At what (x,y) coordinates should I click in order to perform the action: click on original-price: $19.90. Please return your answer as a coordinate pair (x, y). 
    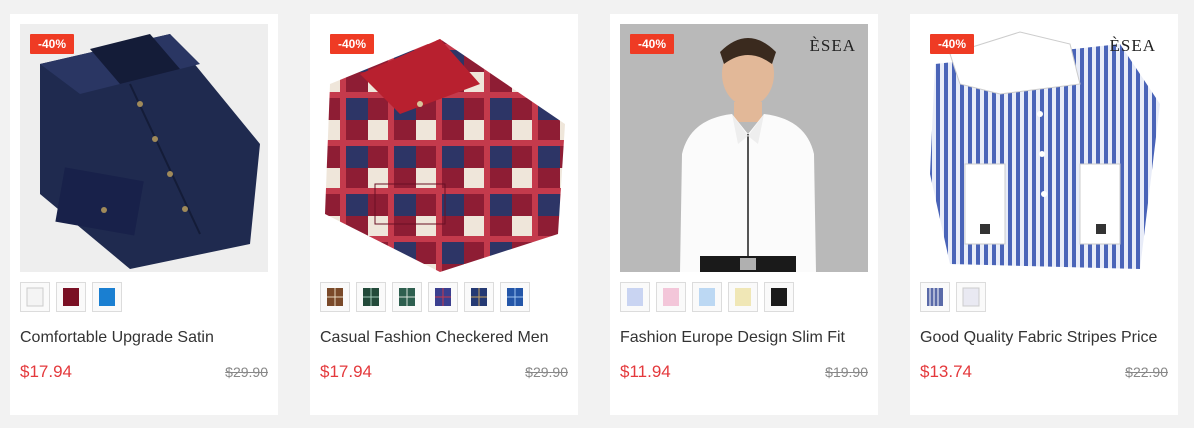
    Looking at the image, I should click on (846, 372).